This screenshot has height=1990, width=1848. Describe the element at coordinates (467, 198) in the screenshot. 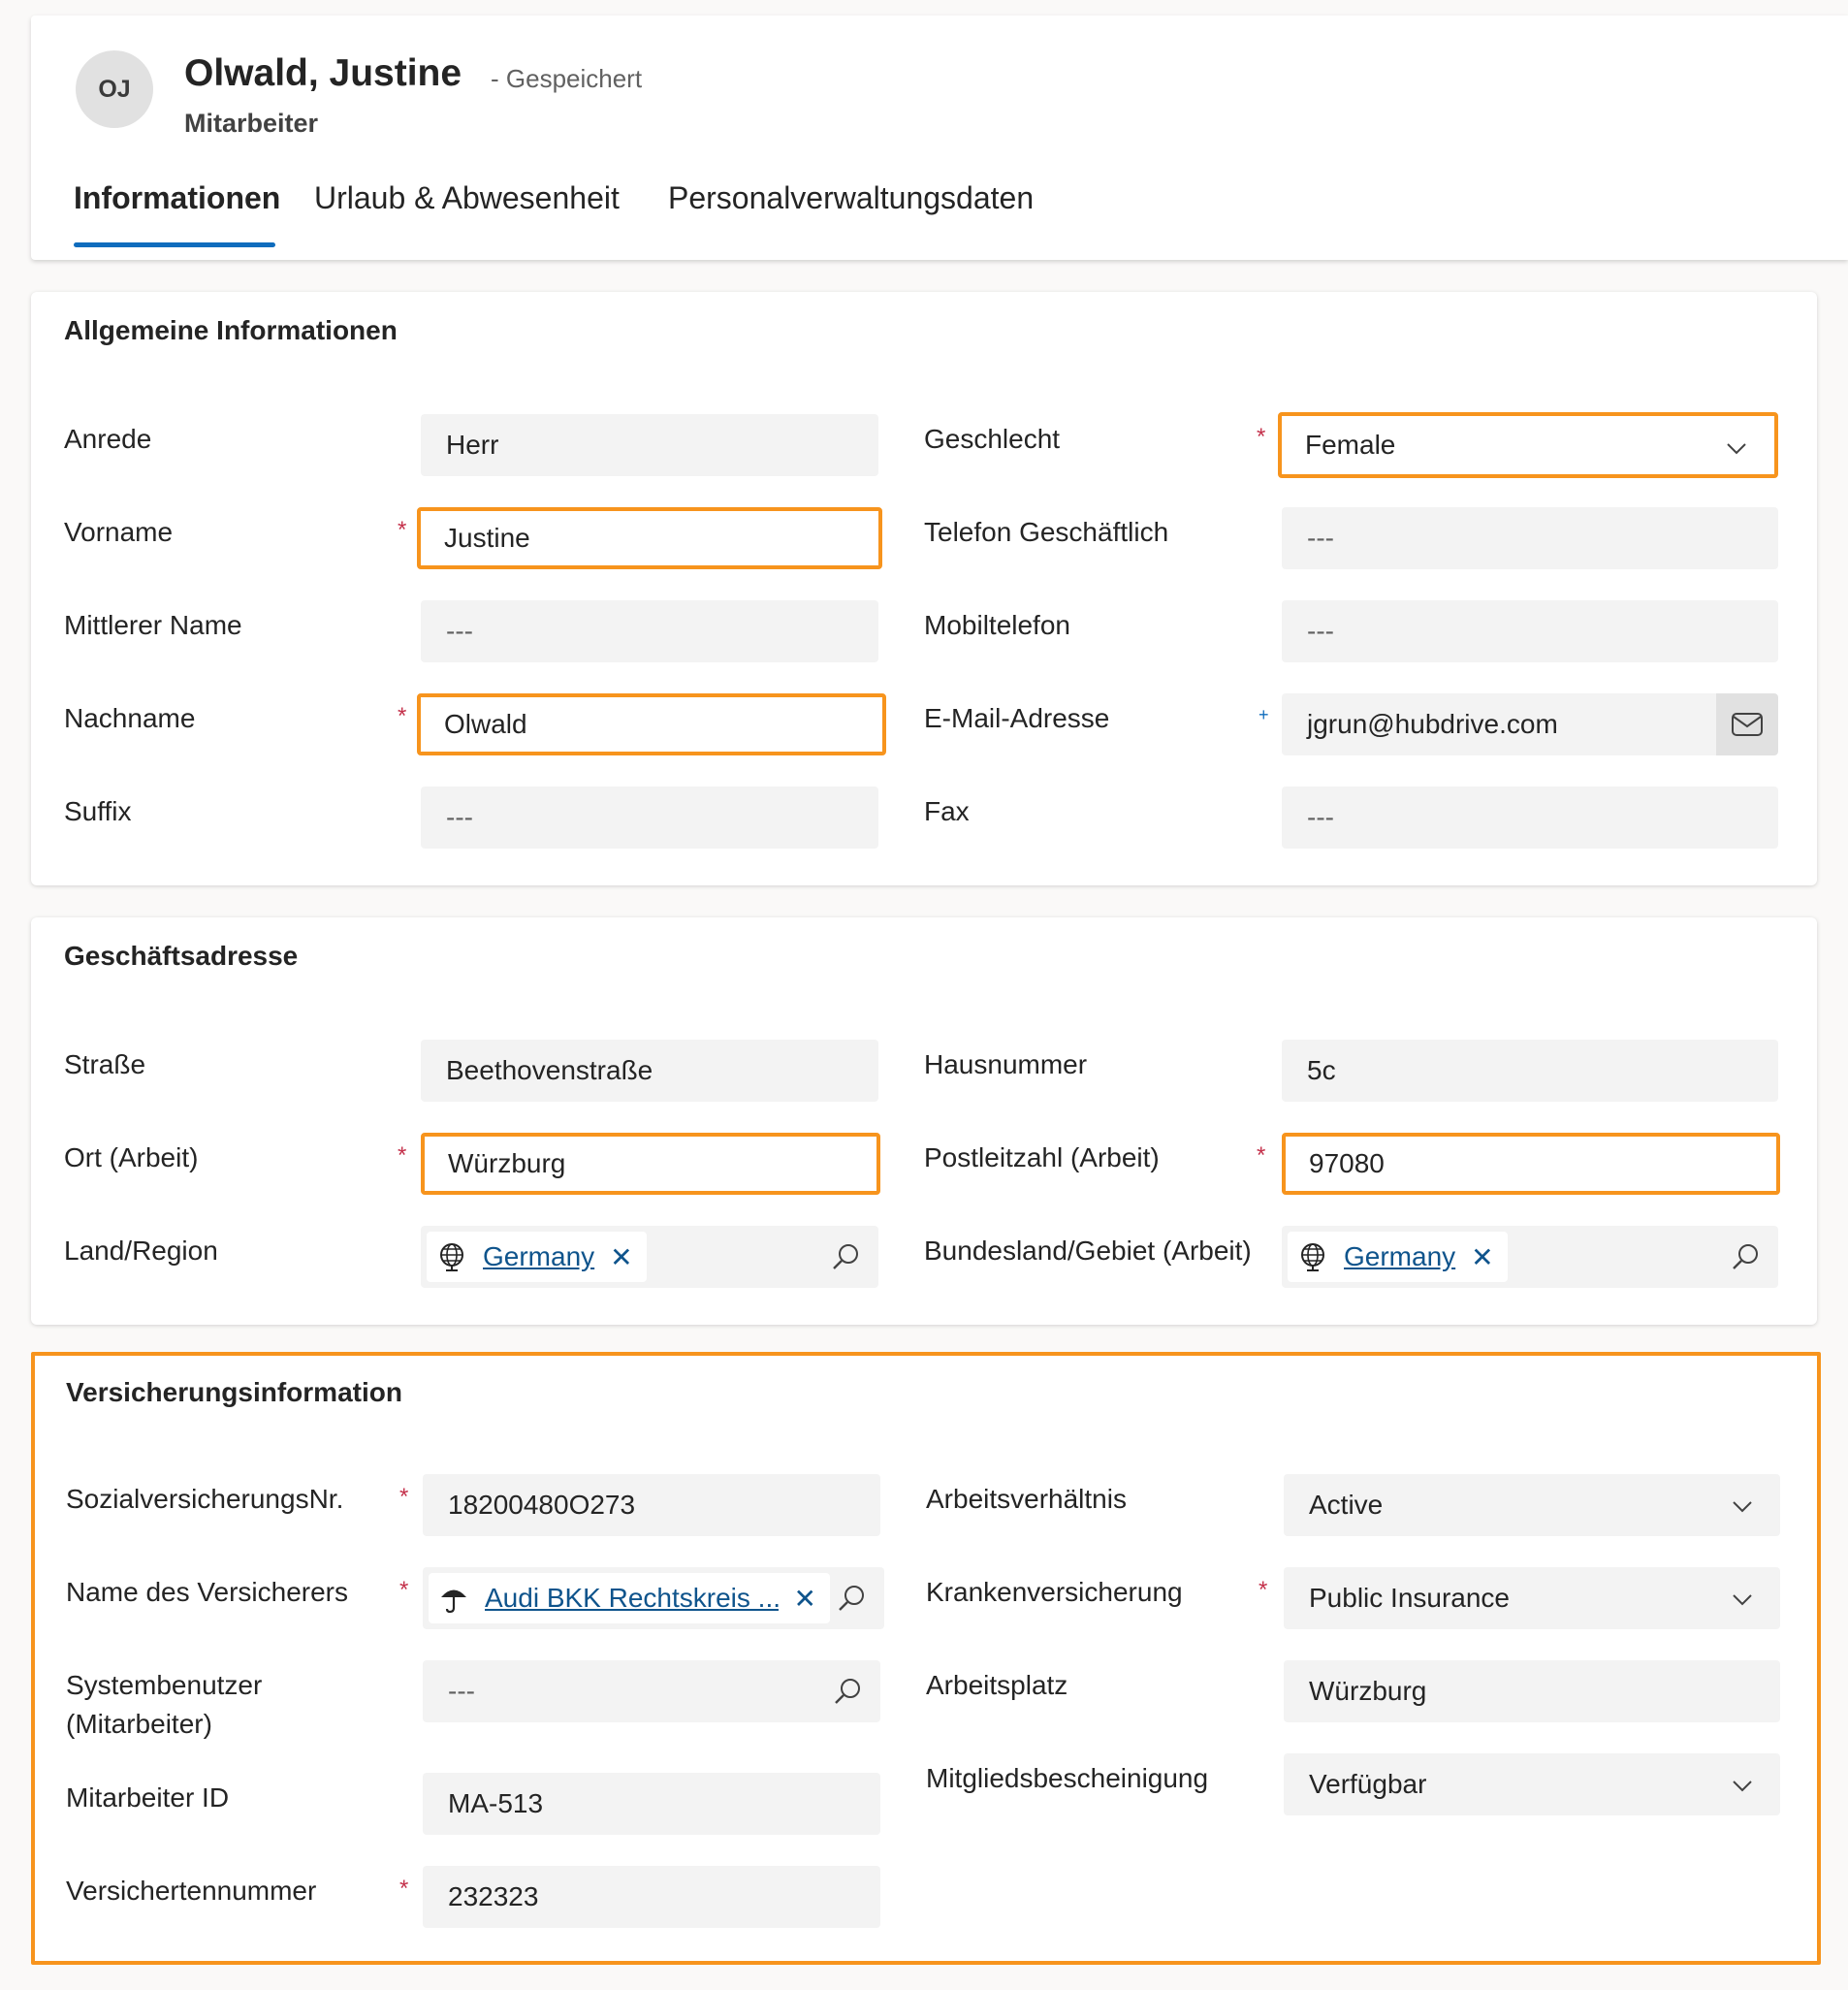

I see `tab-urlaub-abwesenheit: Urlaub & Abwesenheit` at that location.